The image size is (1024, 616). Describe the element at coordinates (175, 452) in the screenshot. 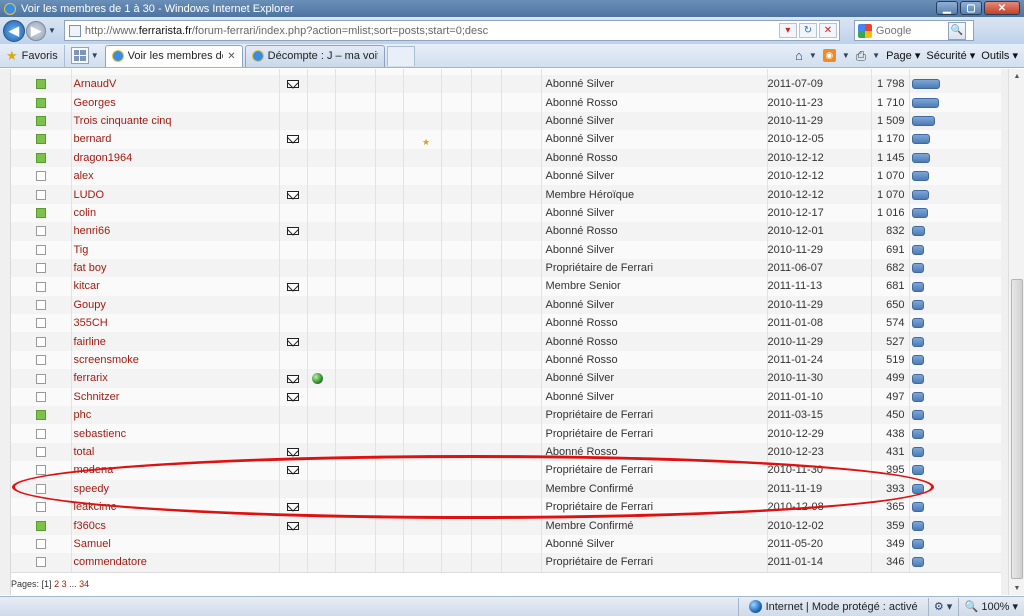

I see `member-name-link: total` at that location.